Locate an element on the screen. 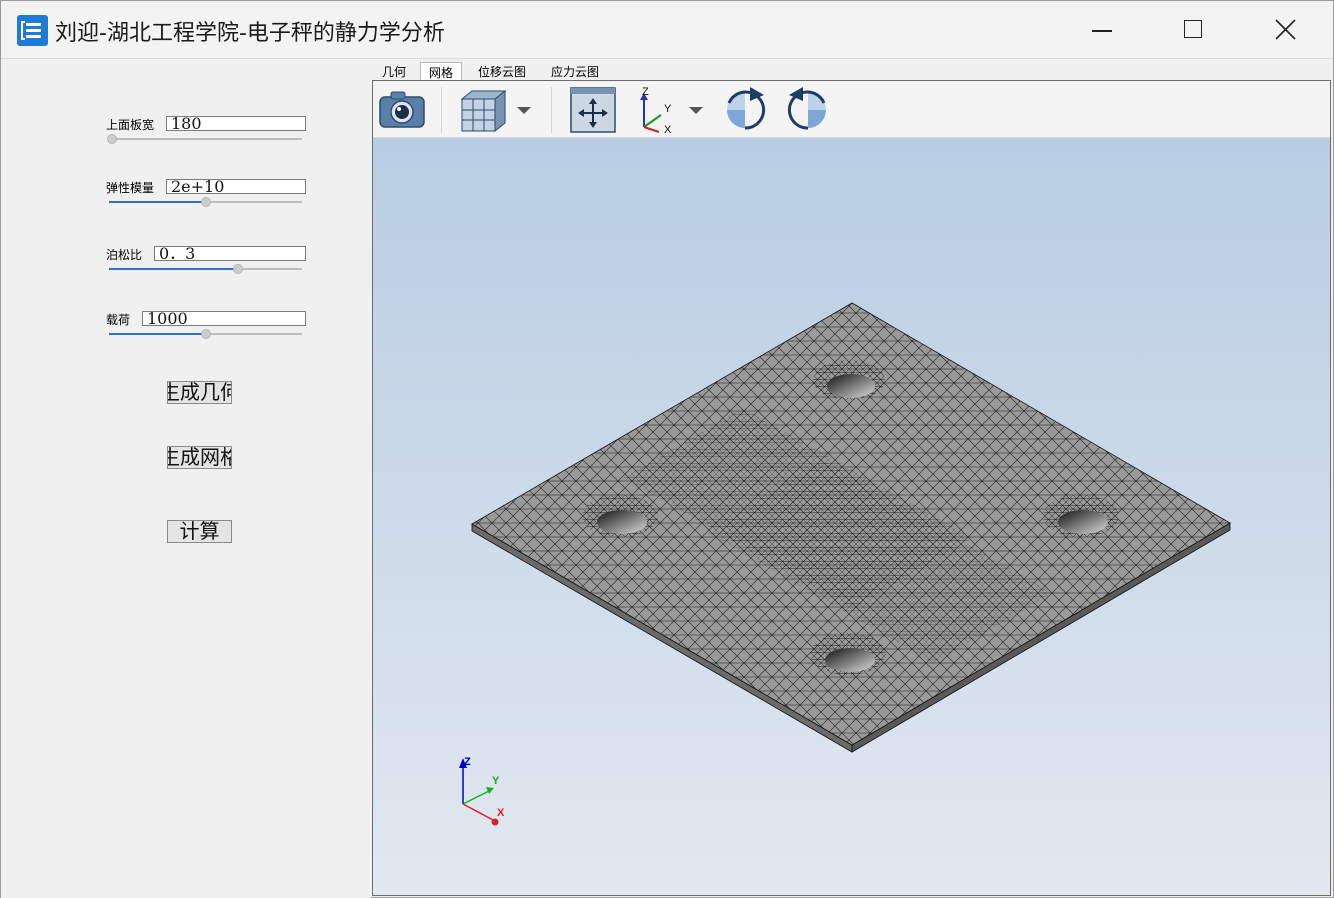 The image size is (1334, 898). elastic-modulus-slider is located at coordinates (205, 202).